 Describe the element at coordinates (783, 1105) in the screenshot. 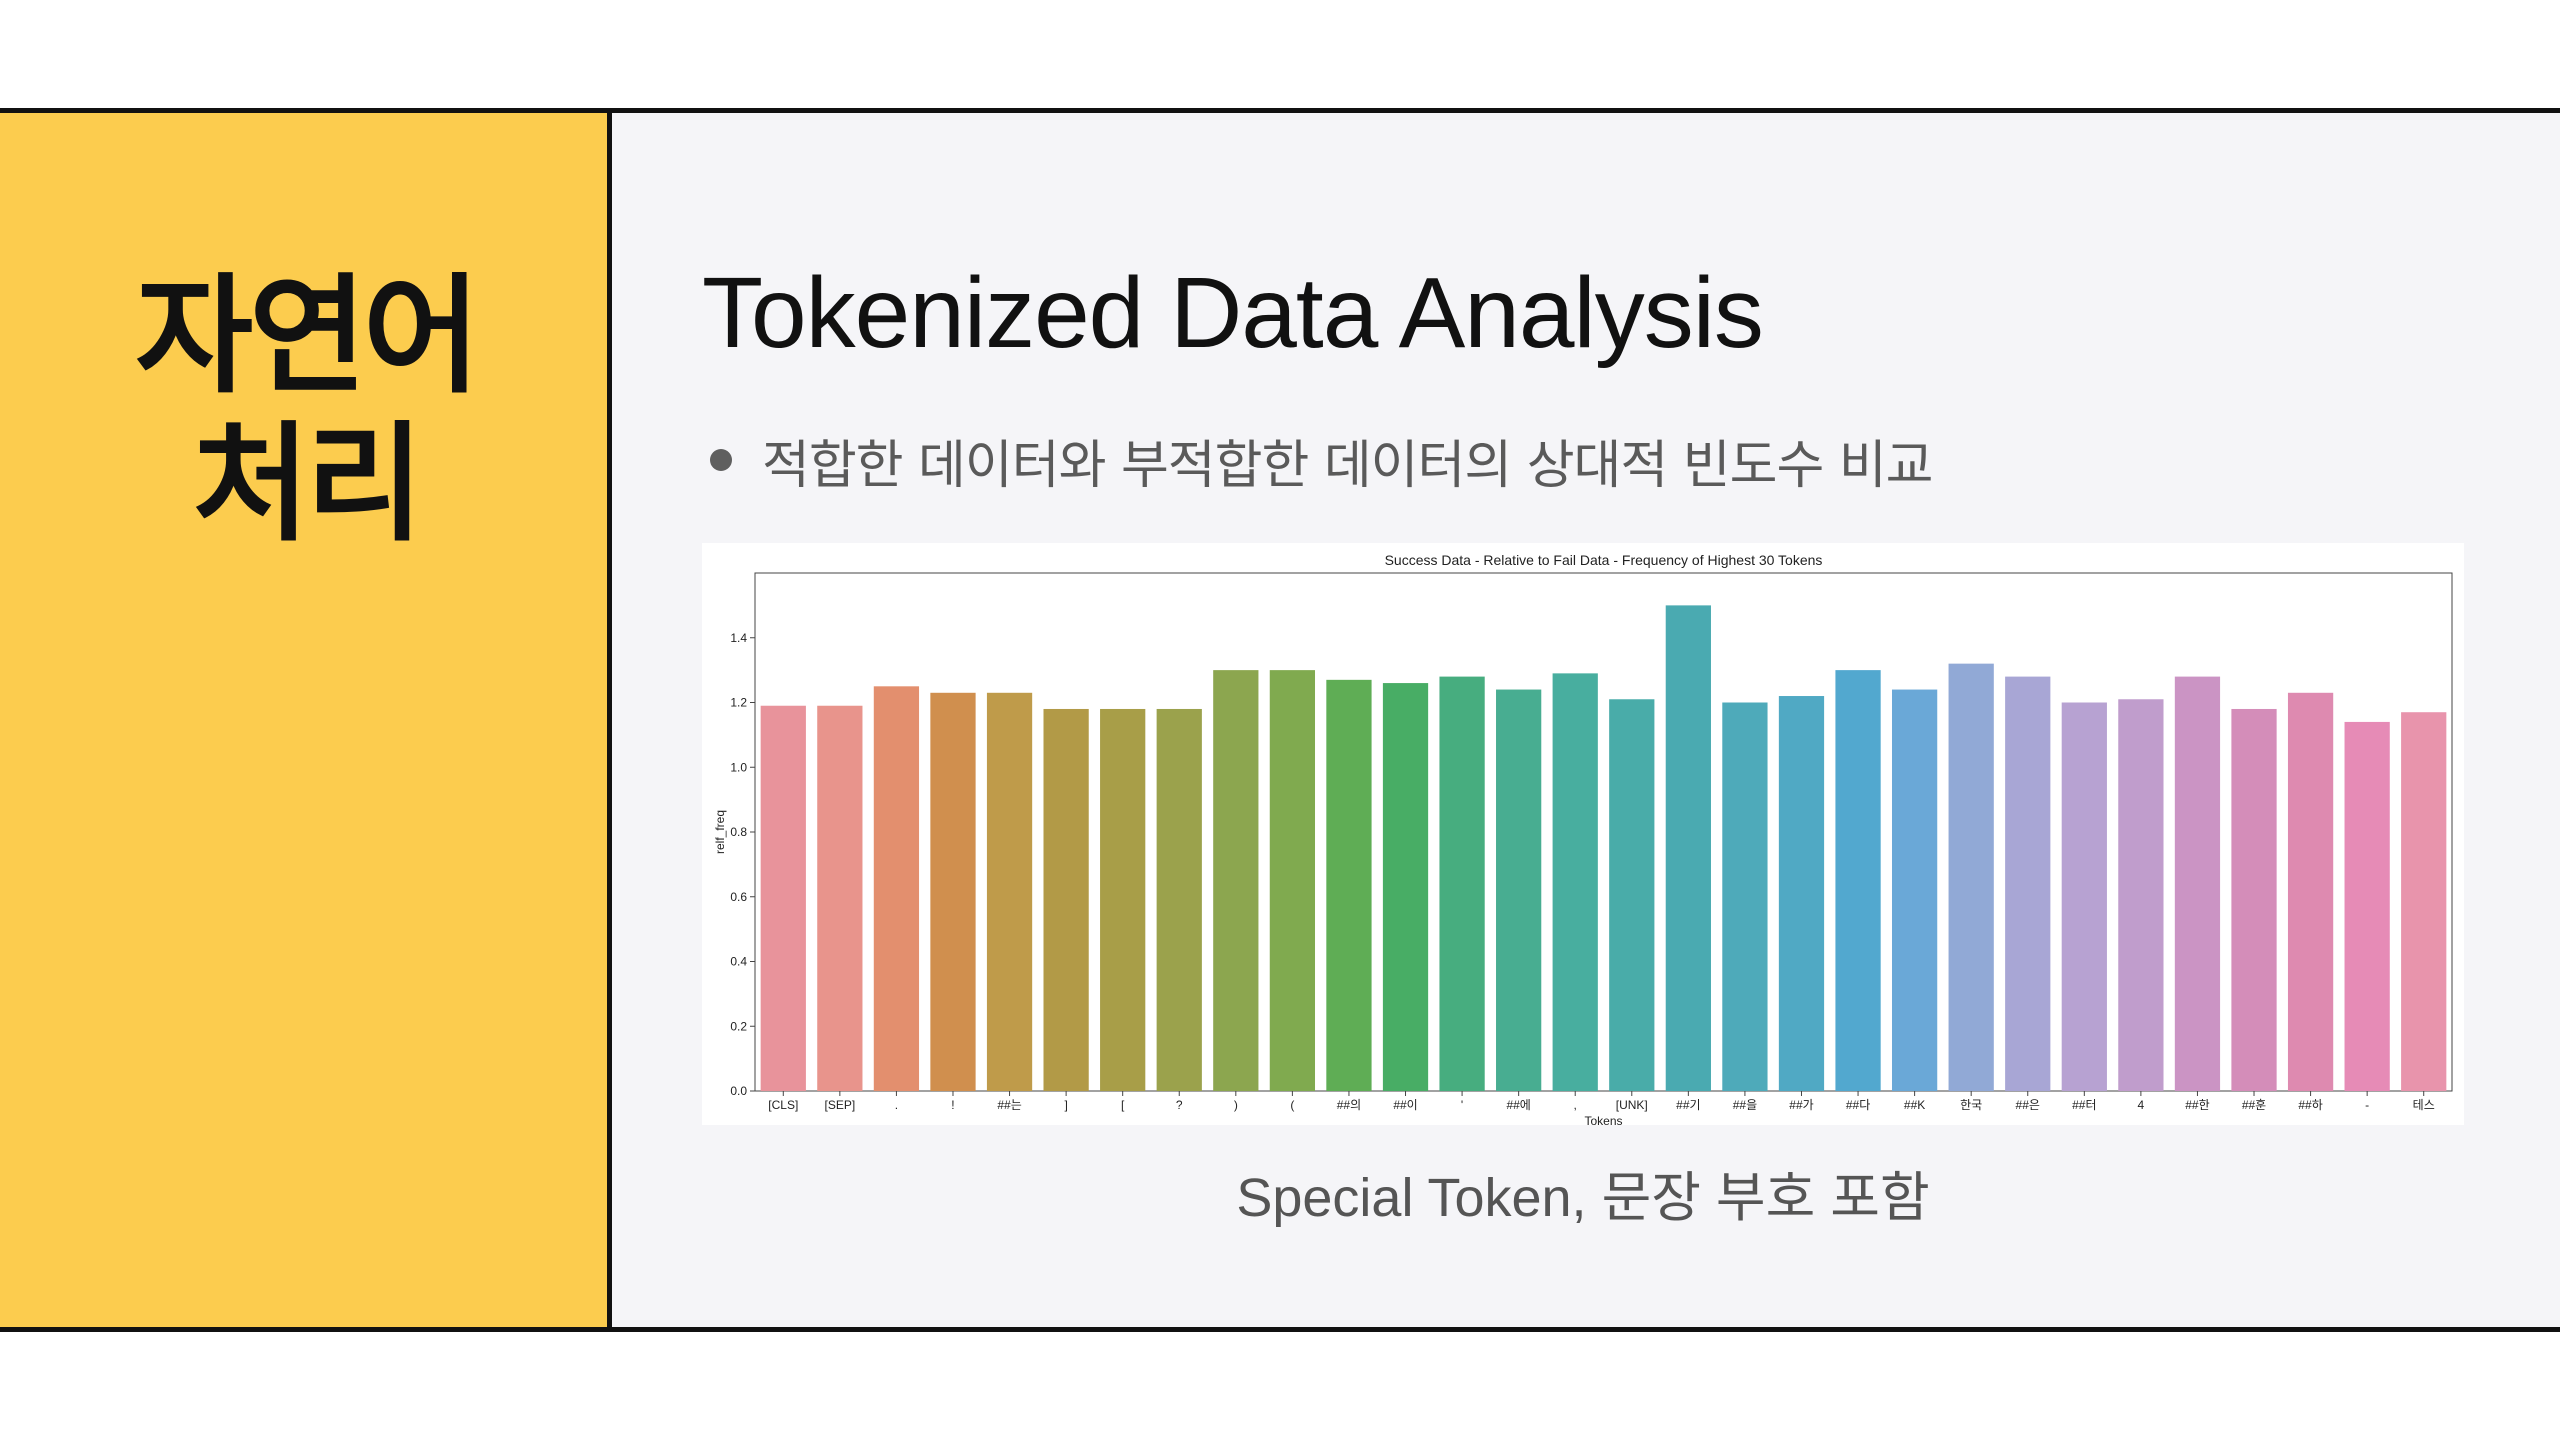

I see `x-tick-label: [CLS]` at that location.